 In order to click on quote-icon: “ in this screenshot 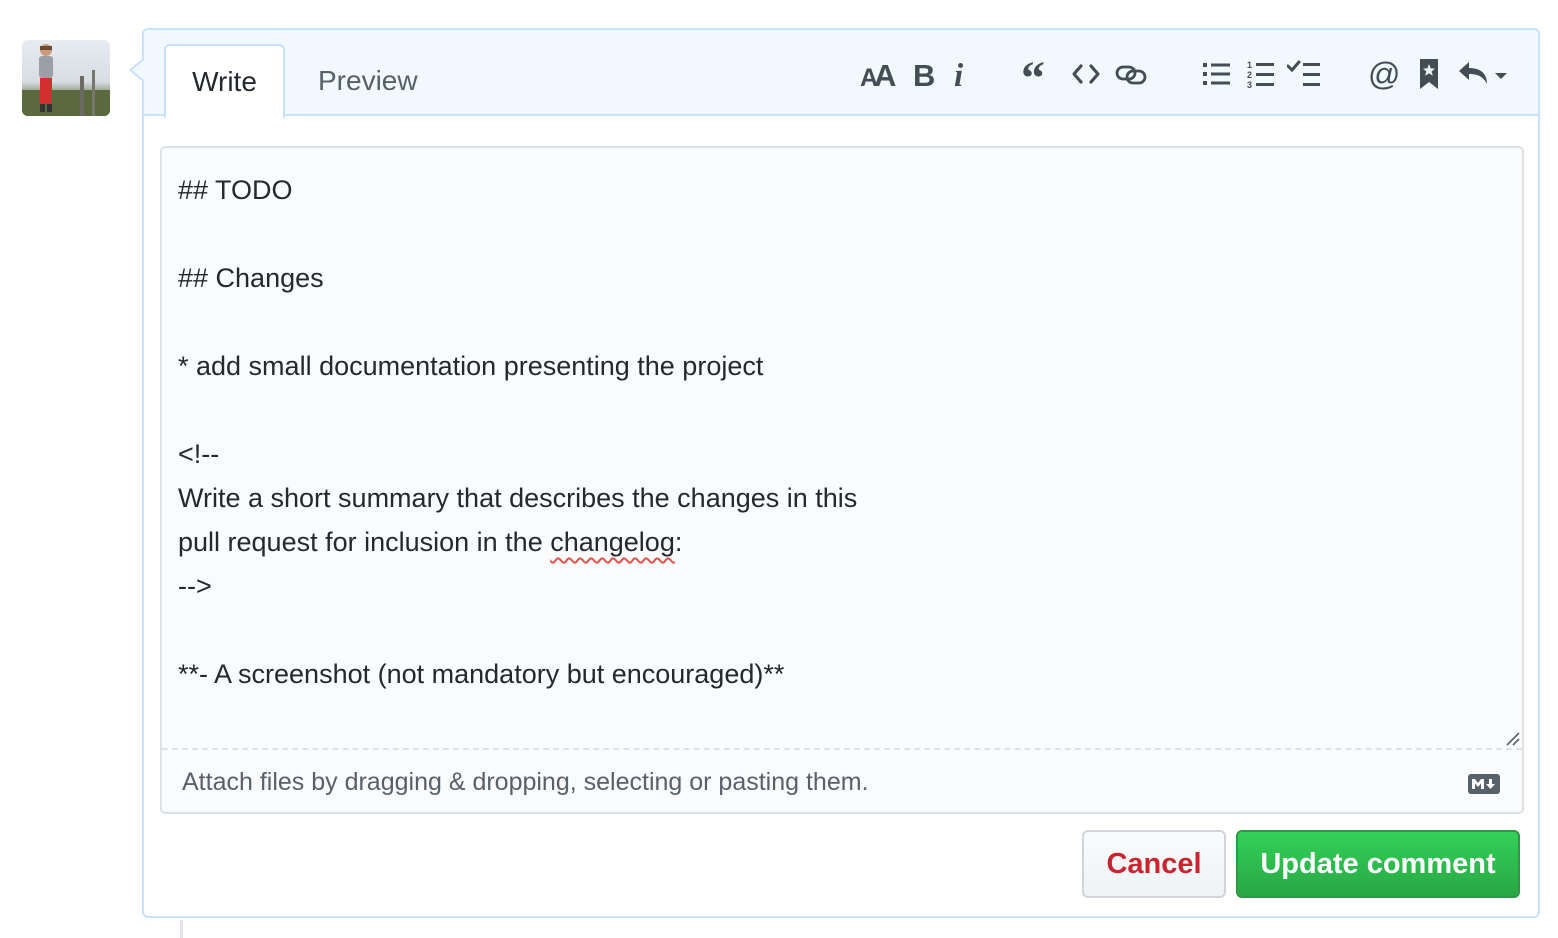, I will do `click(1036, 74)`.